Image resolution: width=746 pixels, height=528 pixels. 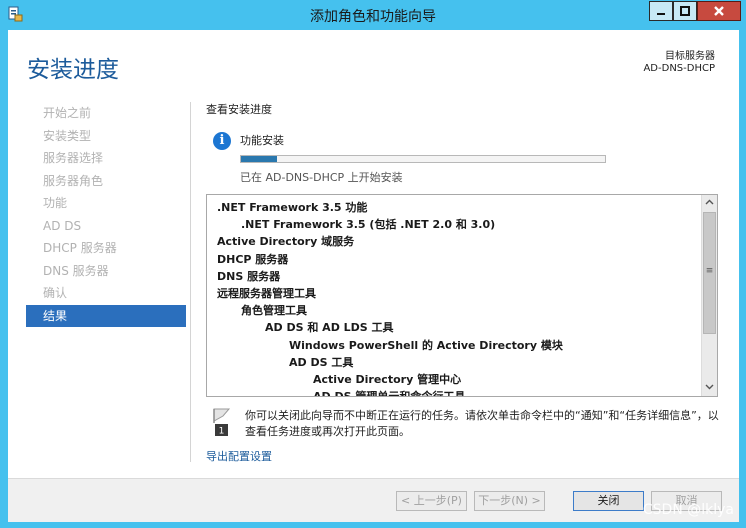 I want to click on nav-item-features: 功能, so click(x=55, y=203).